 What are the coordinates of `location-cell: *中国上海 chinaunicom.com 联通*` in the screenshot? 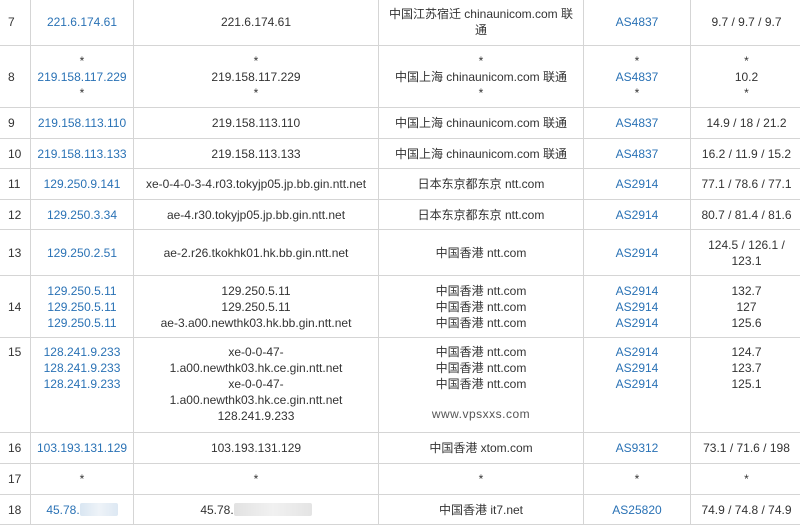 It's located at (481, 77).